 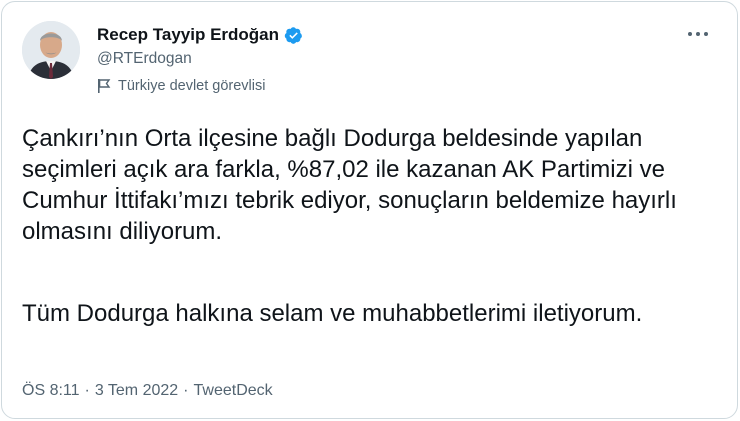 I want to click on government-label-text: Türkiye devlet görevlisi, so click(x=192, y=86).